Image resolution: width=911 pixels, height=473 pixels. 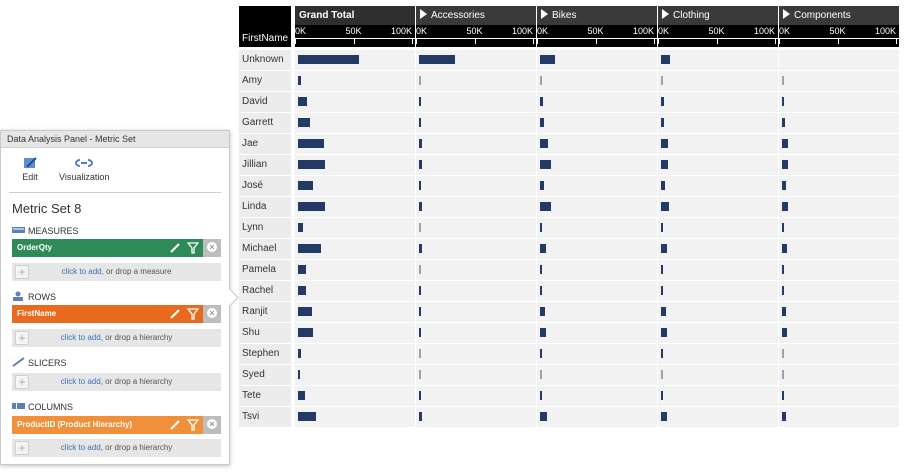 I want to click on bar-clothing-rachel, so click(x=662, y=290).